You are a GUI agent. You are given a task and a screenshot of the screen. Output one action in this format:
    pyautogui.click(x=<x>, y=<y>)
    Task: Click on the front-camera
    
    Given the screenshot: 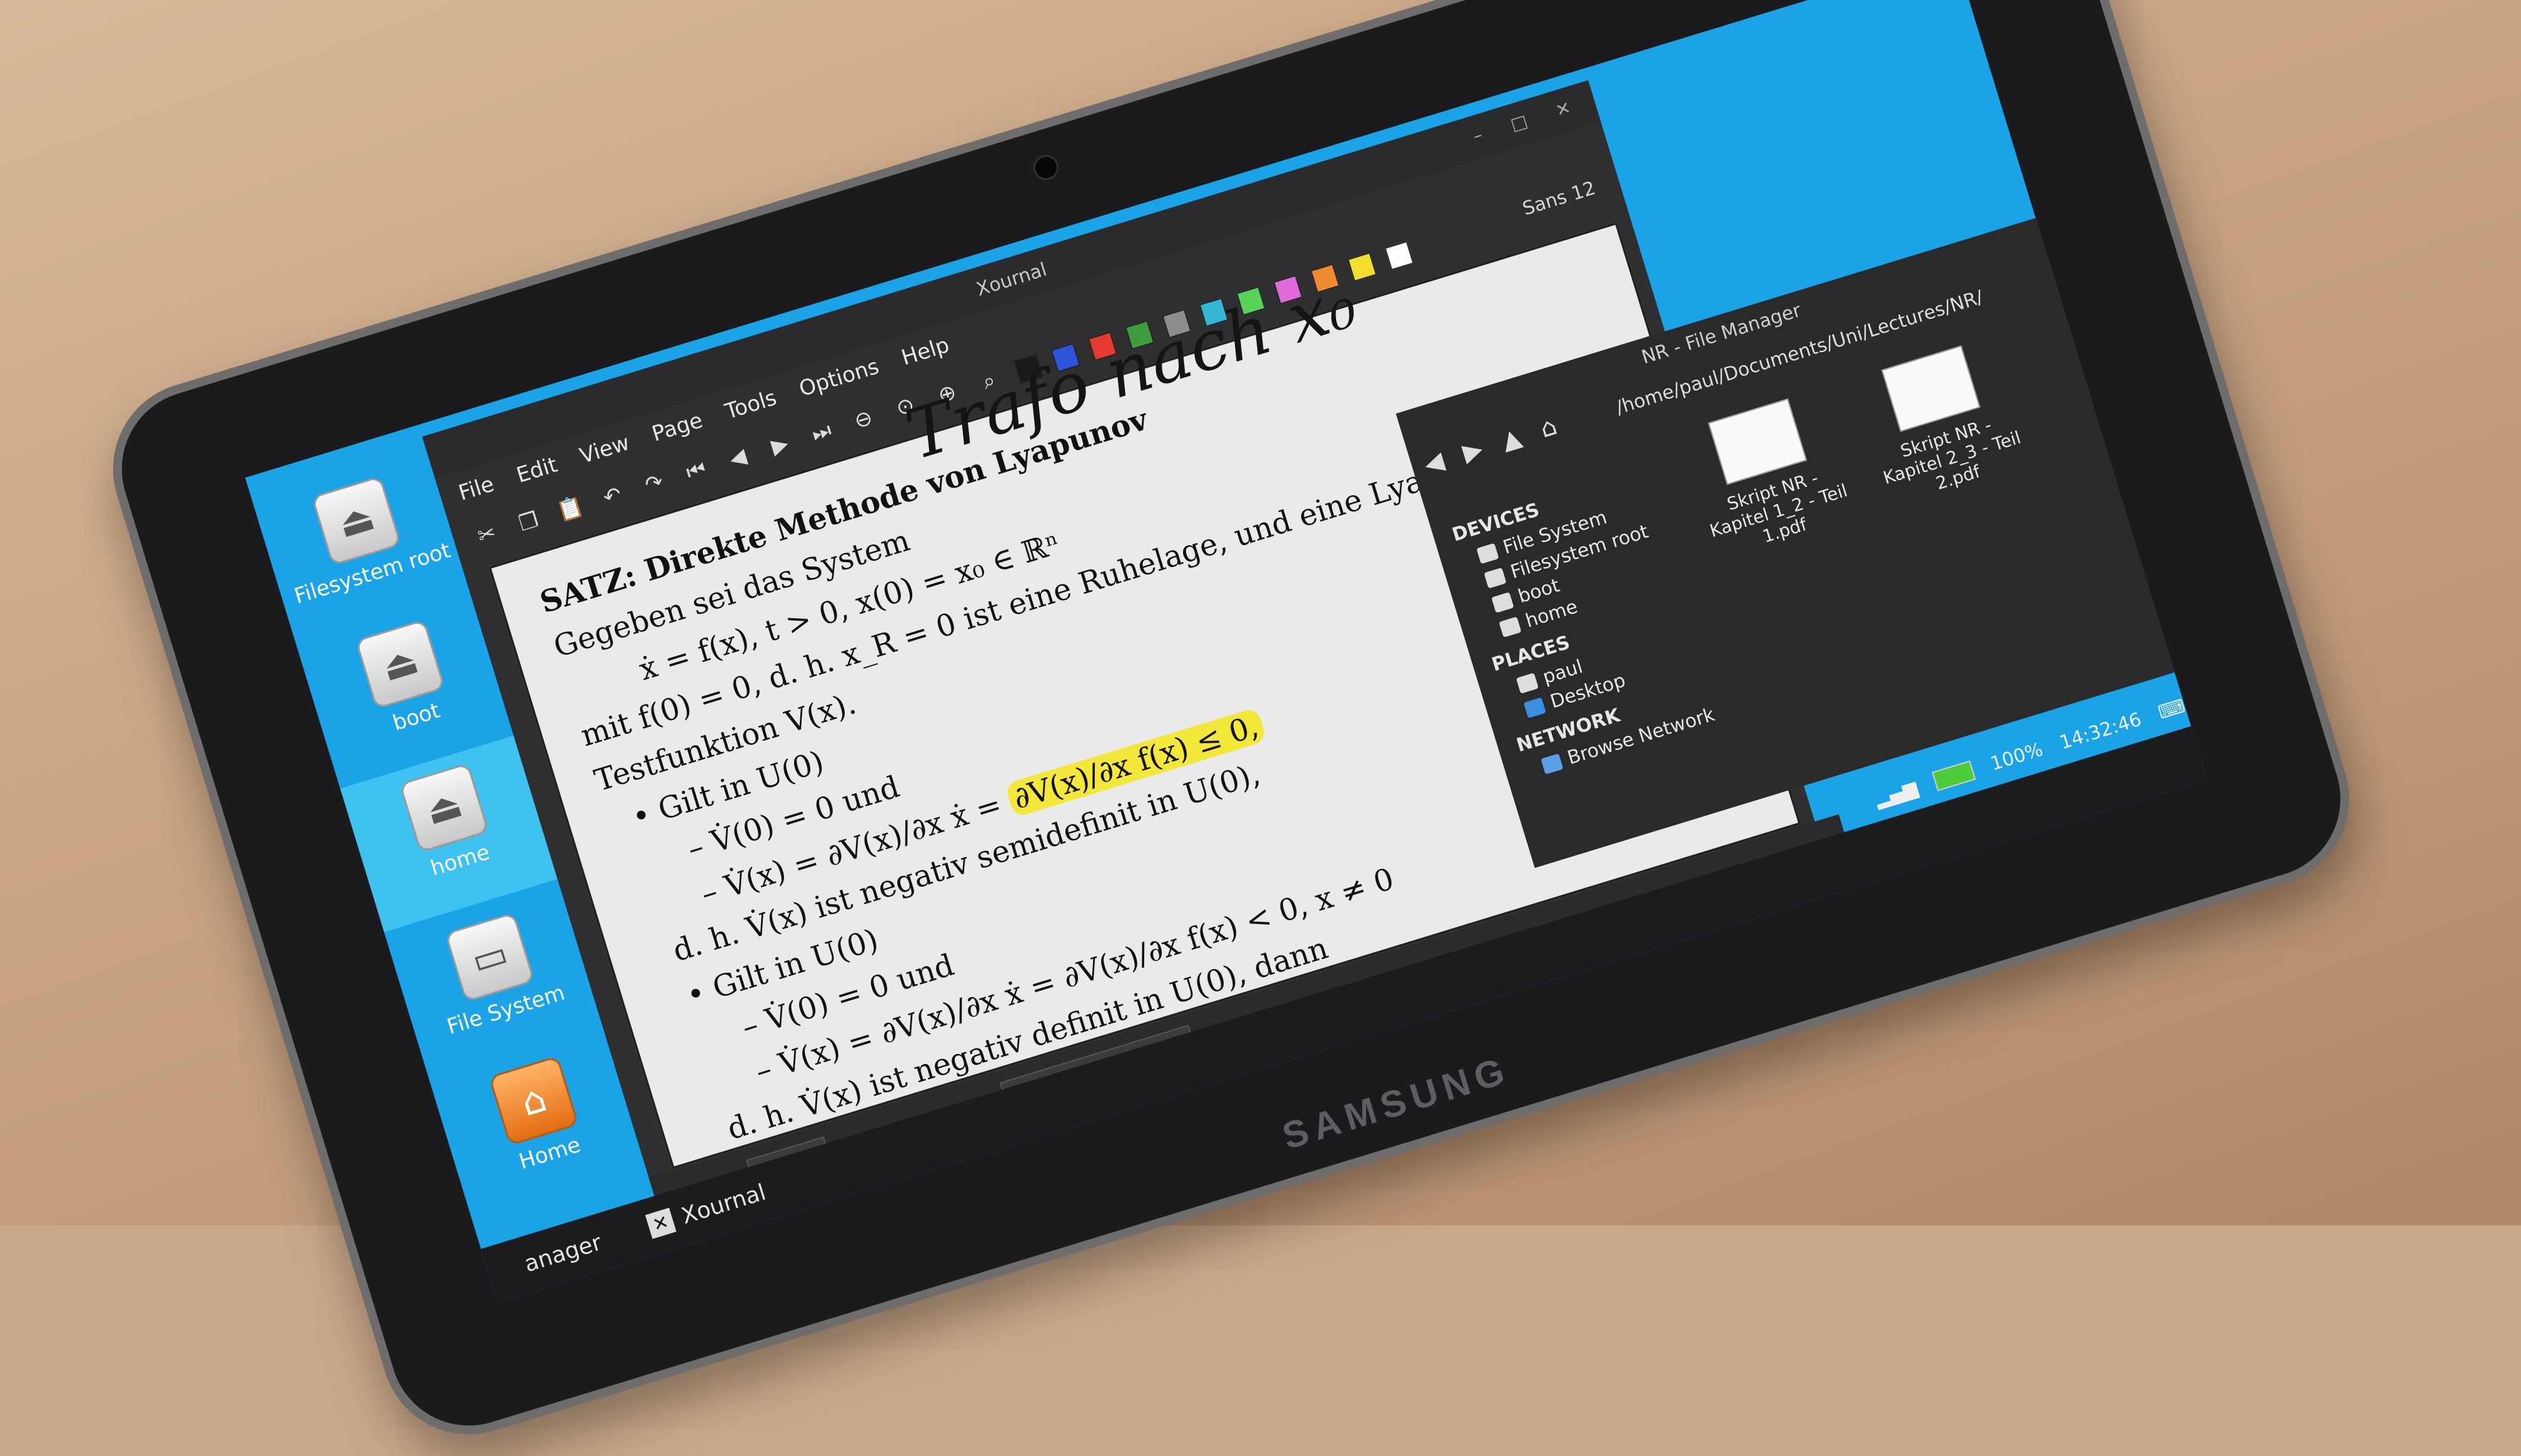 What is the action you would take?
    pyautogui.click(x=1046, y=167)
    